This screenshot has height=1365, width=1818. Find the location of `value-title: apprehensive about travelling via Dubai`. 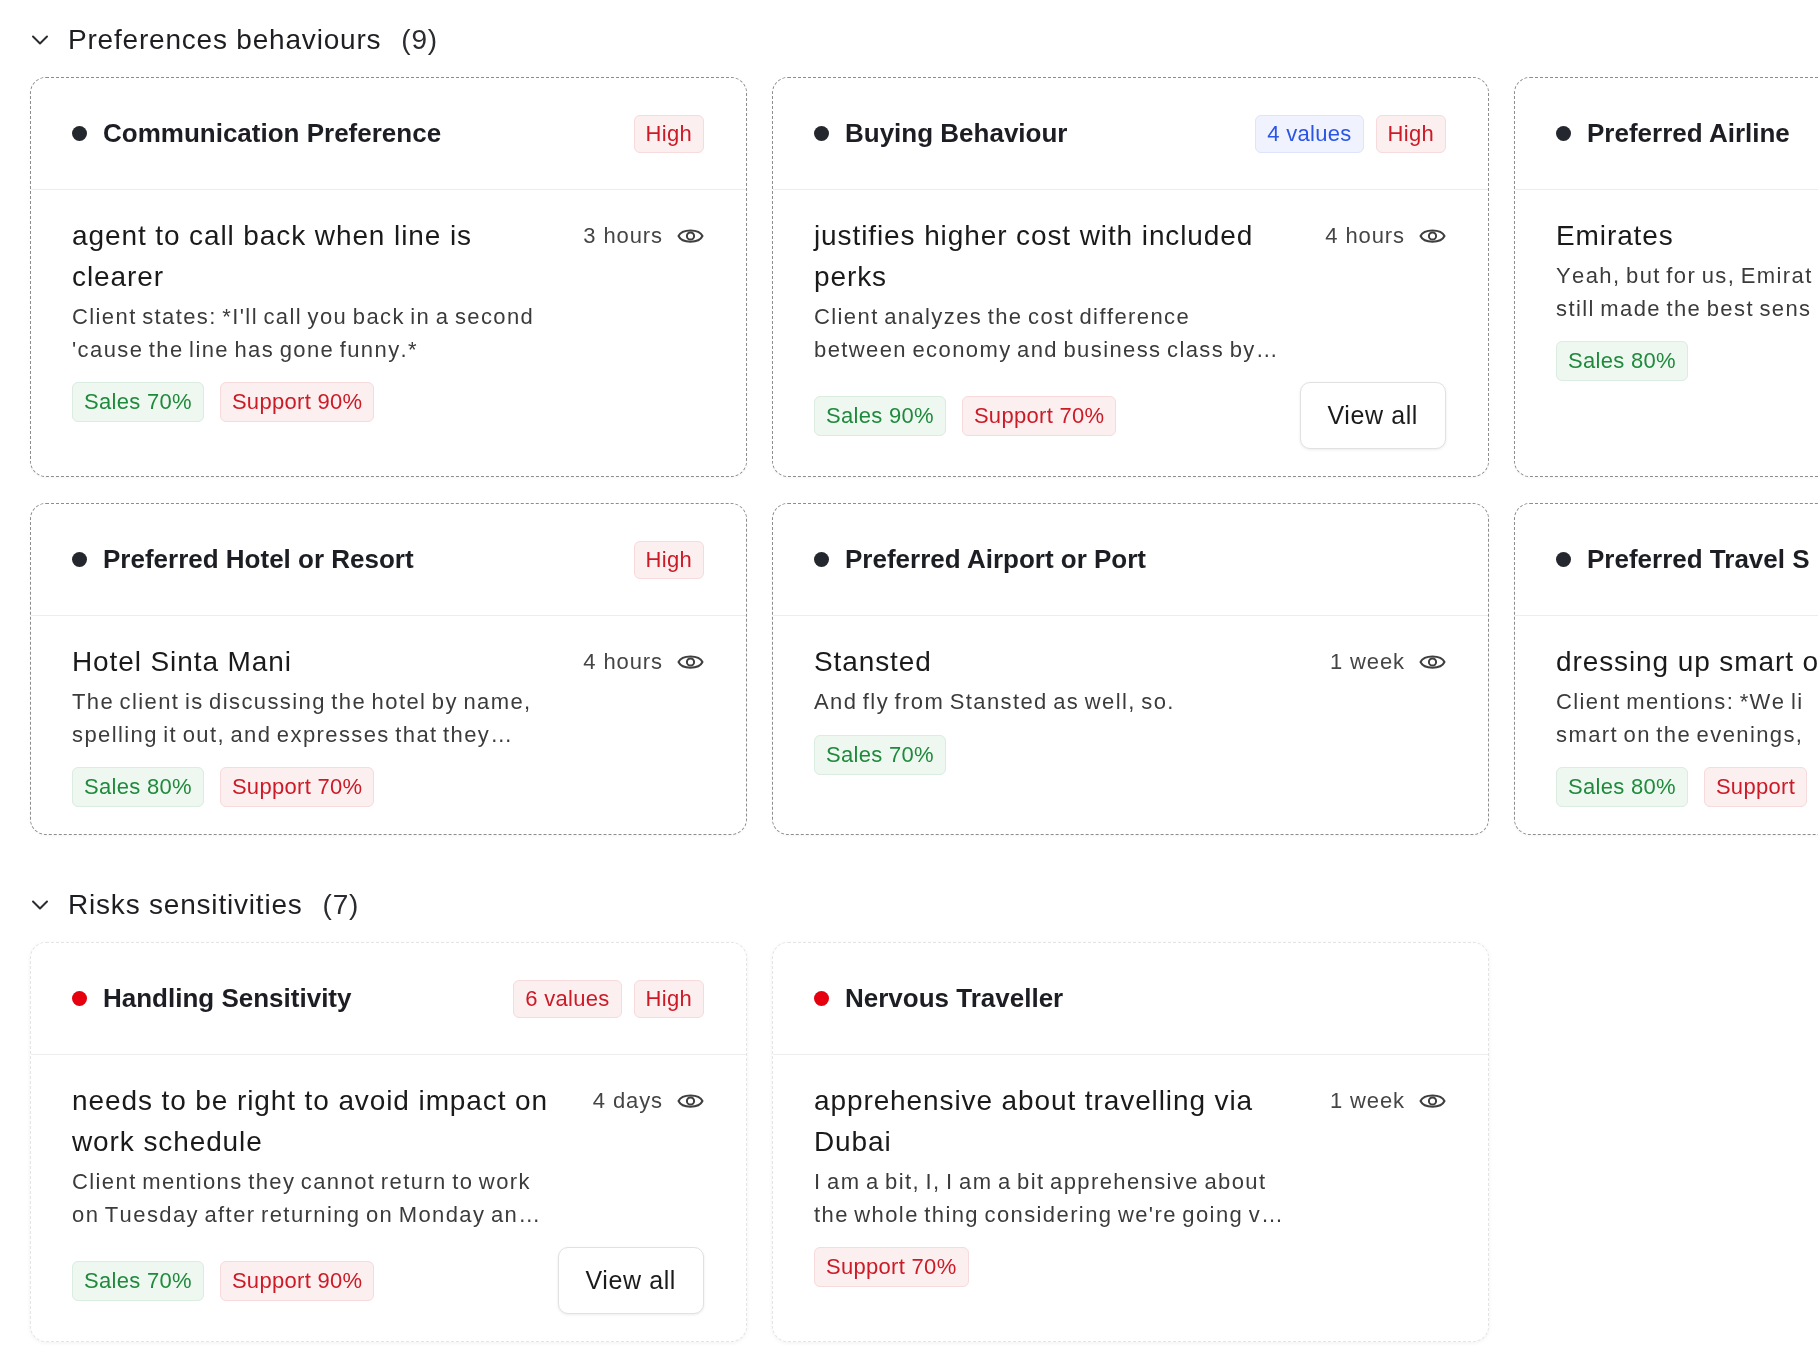

value-title: apprehensive about travelling via Dubai is located at coordinates (1034, 1121).